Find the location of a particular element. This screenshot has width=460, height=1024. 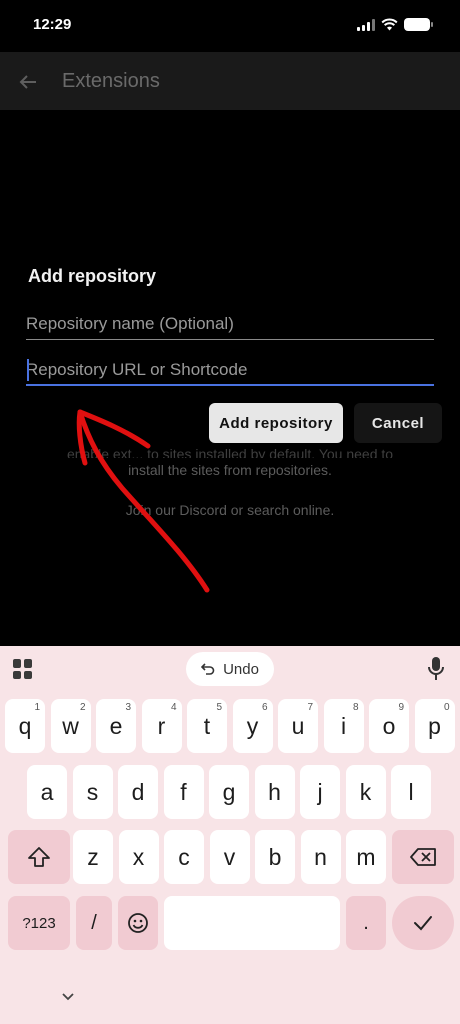

key-x: x is located at coordinates (138, 857).